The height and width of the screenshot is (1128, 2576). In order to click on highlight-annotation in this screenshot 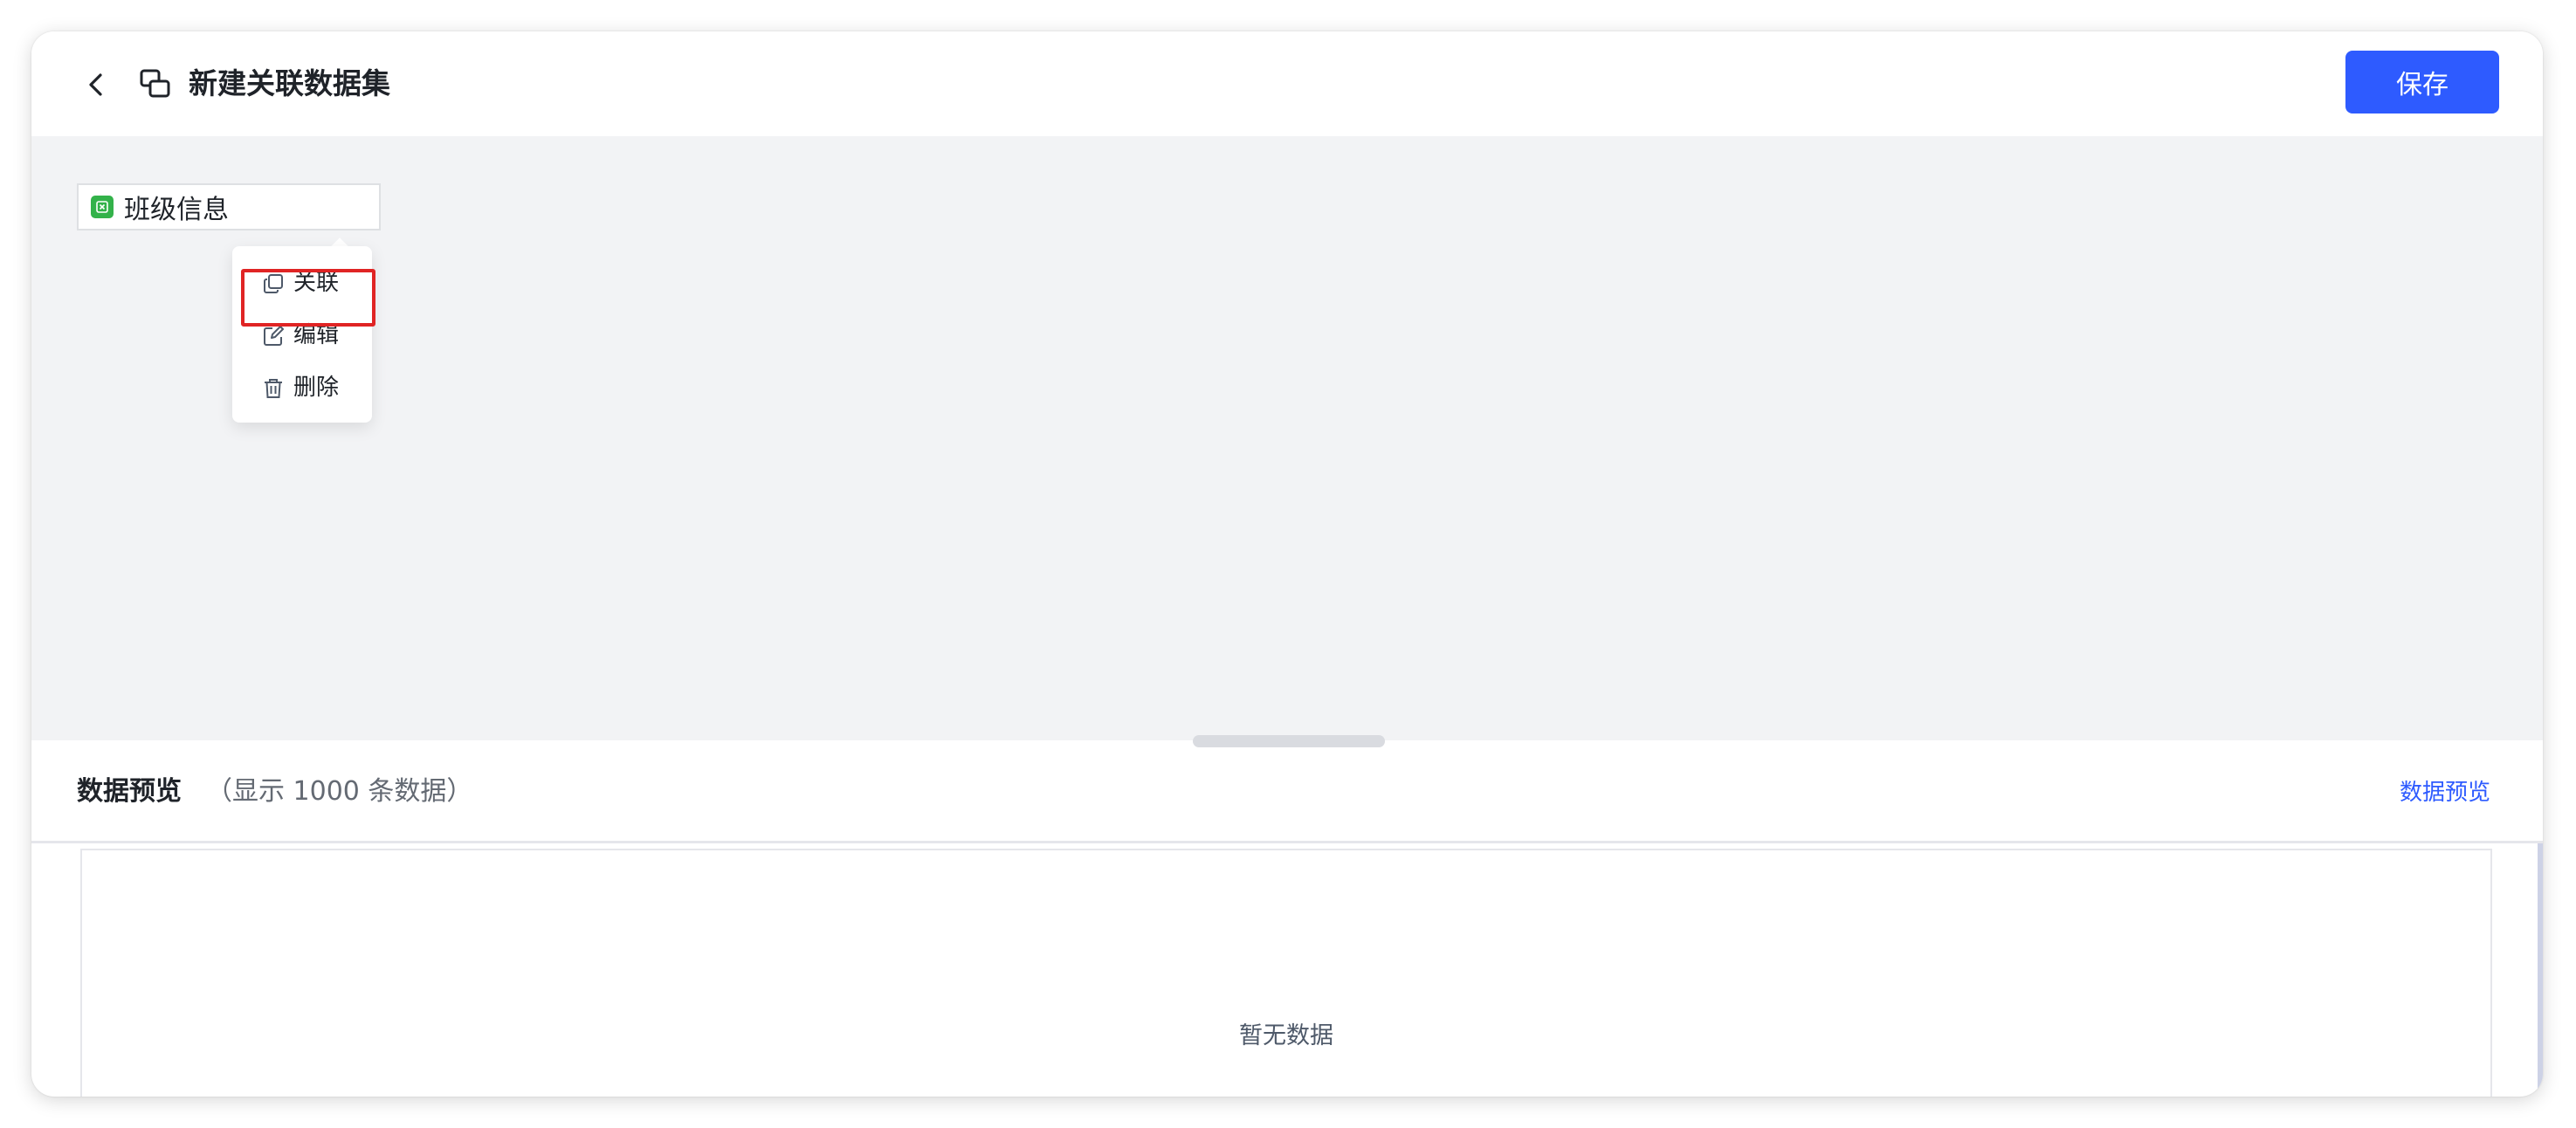, I will do `click(308, 298)`.